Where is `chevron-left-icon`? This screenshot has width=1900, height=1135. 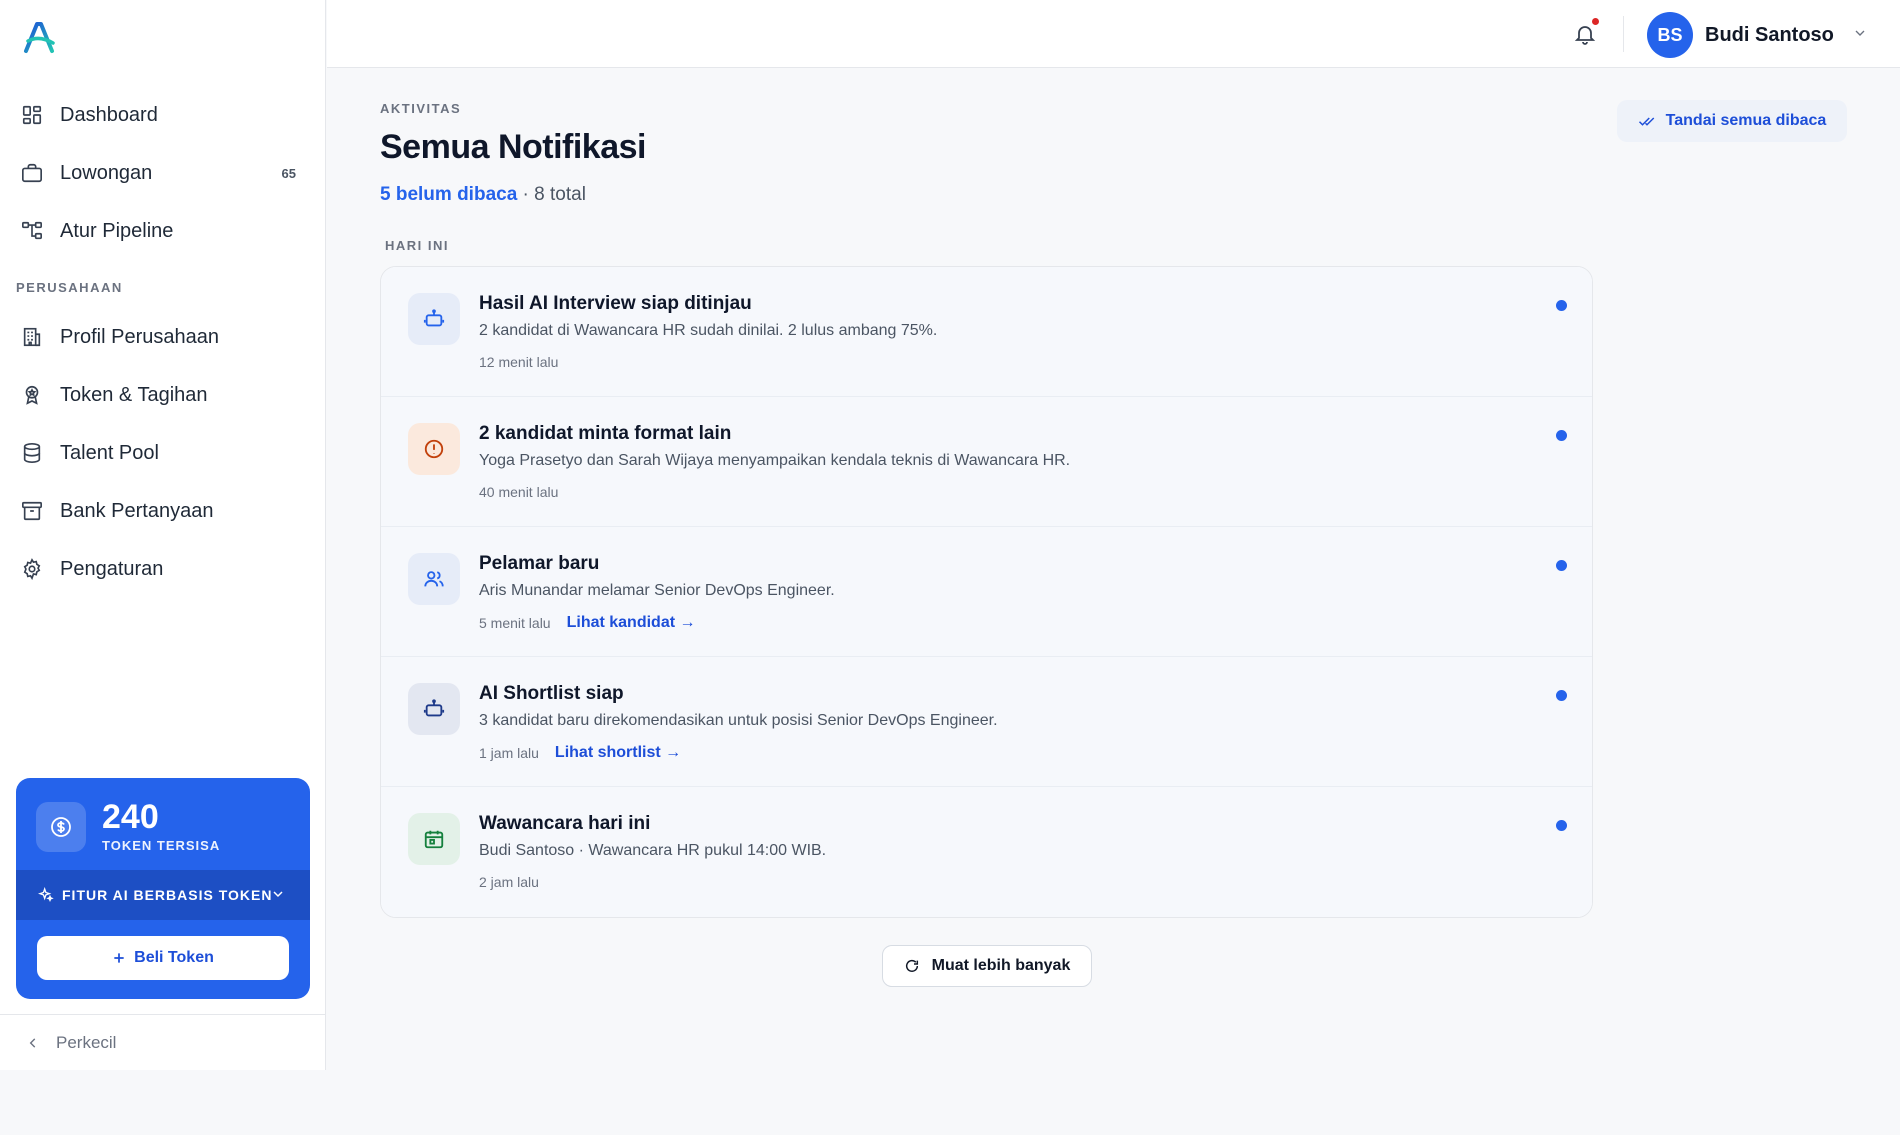
chevron-left-icon is located at coordinates (33, 1043).